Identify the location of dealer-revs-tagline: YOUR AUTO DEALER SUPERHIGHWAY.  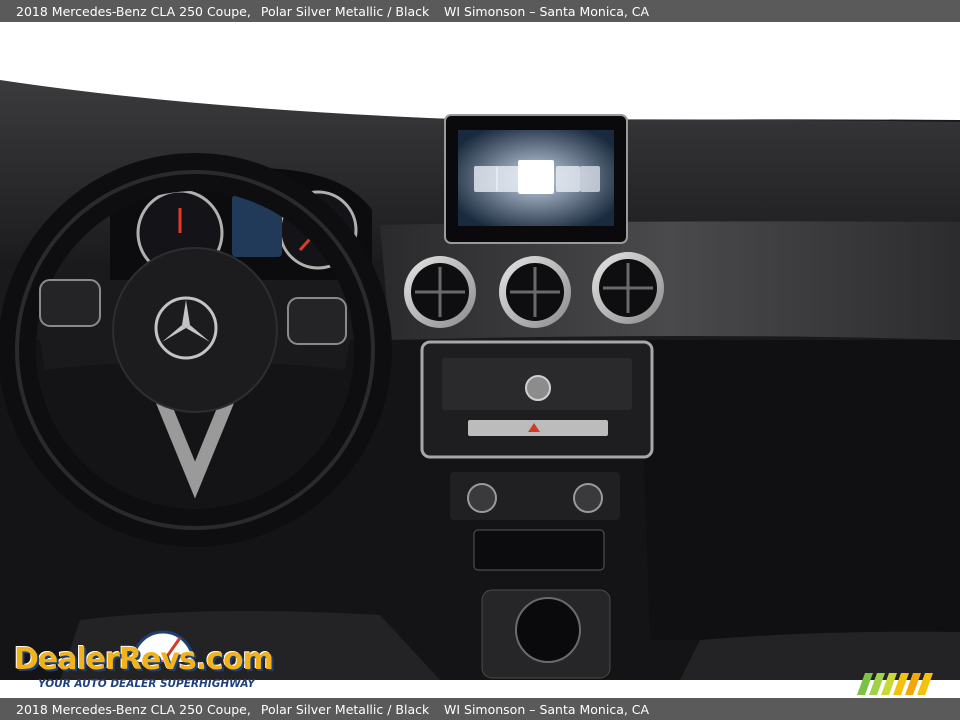
(146, 684).